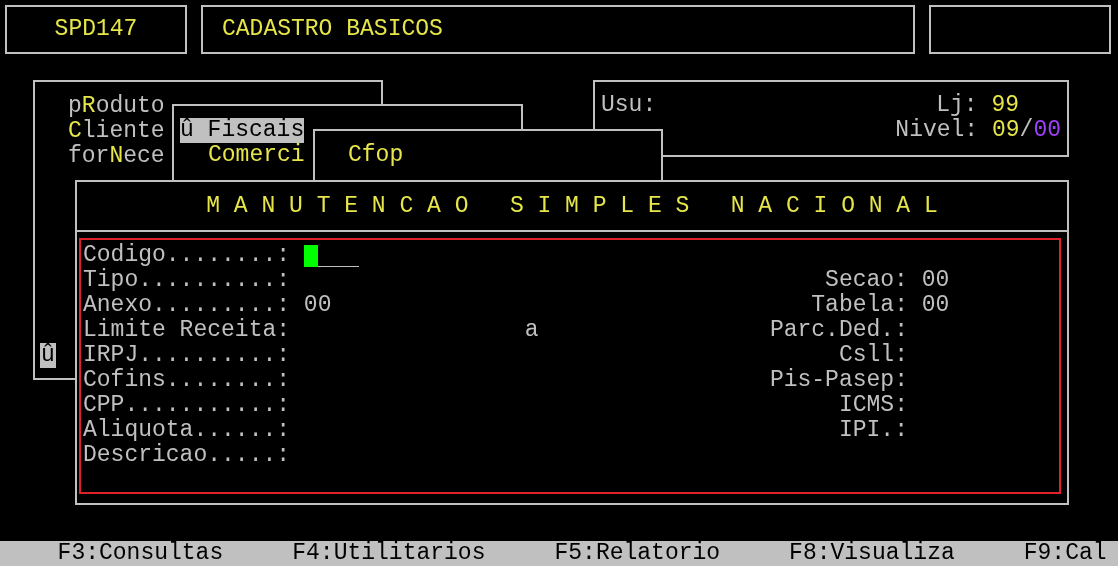 The width and height of the screenshot is (1118, 566). I want to click on field-label: Tabela:, so click(859, 305).